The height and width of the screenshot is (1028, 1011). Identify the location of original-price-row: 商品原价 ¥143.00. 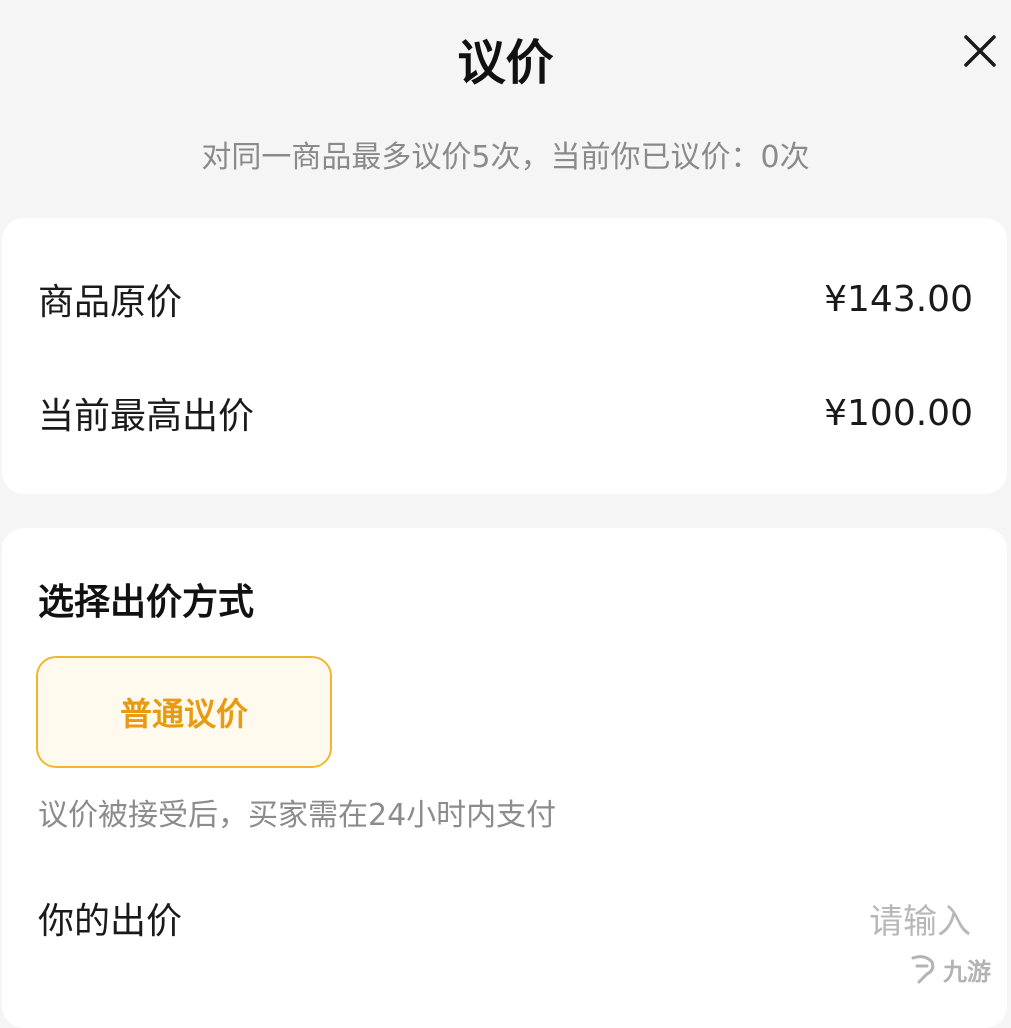
(505, 299).